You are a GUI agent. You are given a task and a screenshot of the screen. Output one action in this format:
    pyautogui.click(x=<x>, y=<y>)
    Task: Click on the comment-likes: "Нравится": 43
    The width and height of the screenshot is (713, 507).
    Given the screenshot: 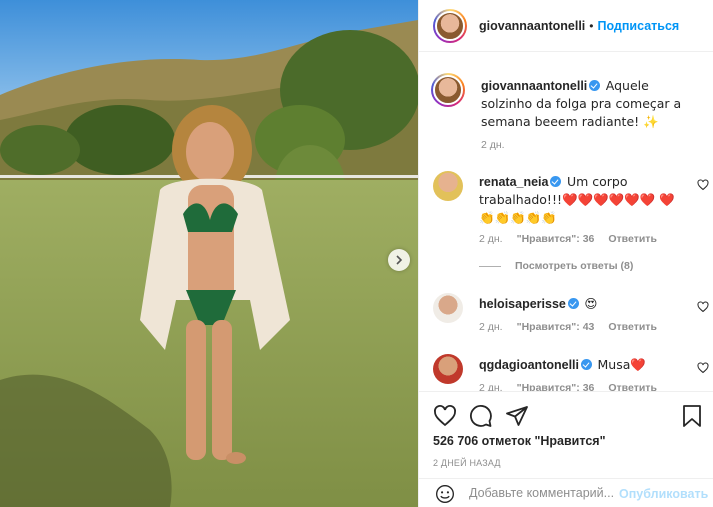 What is the action you would take?
    pyautogui.click(x=556, y=327)
    